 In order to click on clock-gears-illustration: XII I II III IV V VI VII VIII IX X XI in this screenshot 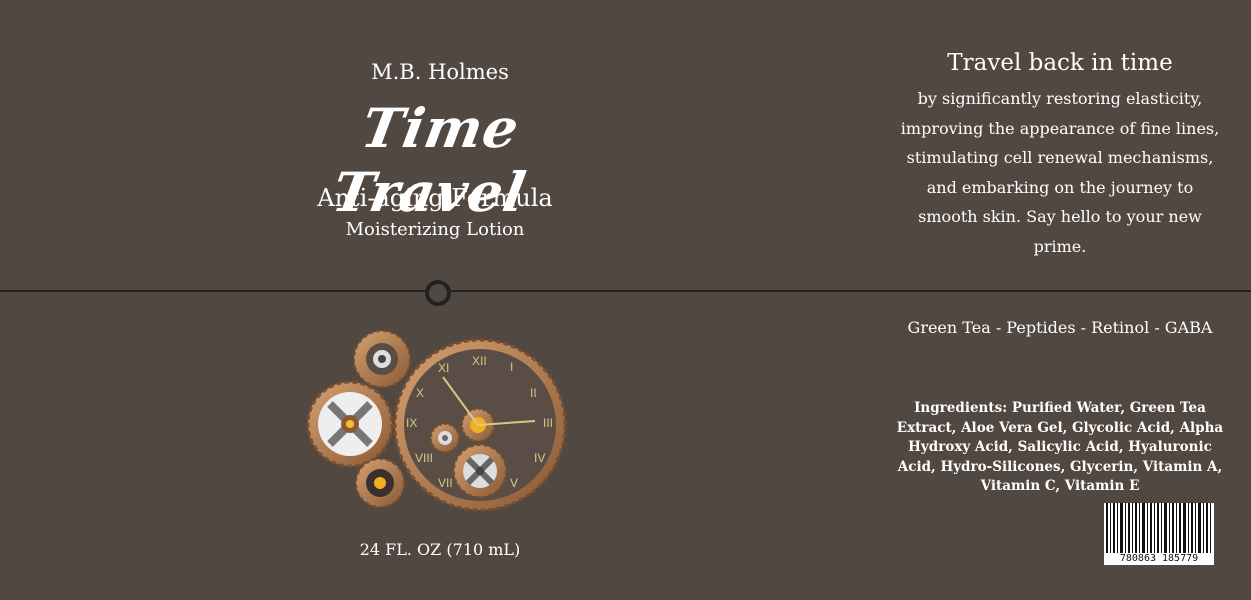, I will do `click(436, 421)`.